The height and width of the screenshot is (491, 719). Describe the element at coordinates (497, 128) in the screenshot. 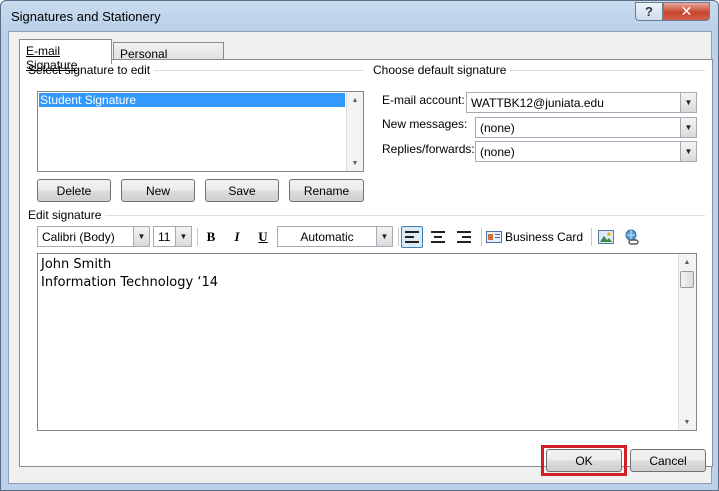

I see `new-messages-value: (none)` at that location.